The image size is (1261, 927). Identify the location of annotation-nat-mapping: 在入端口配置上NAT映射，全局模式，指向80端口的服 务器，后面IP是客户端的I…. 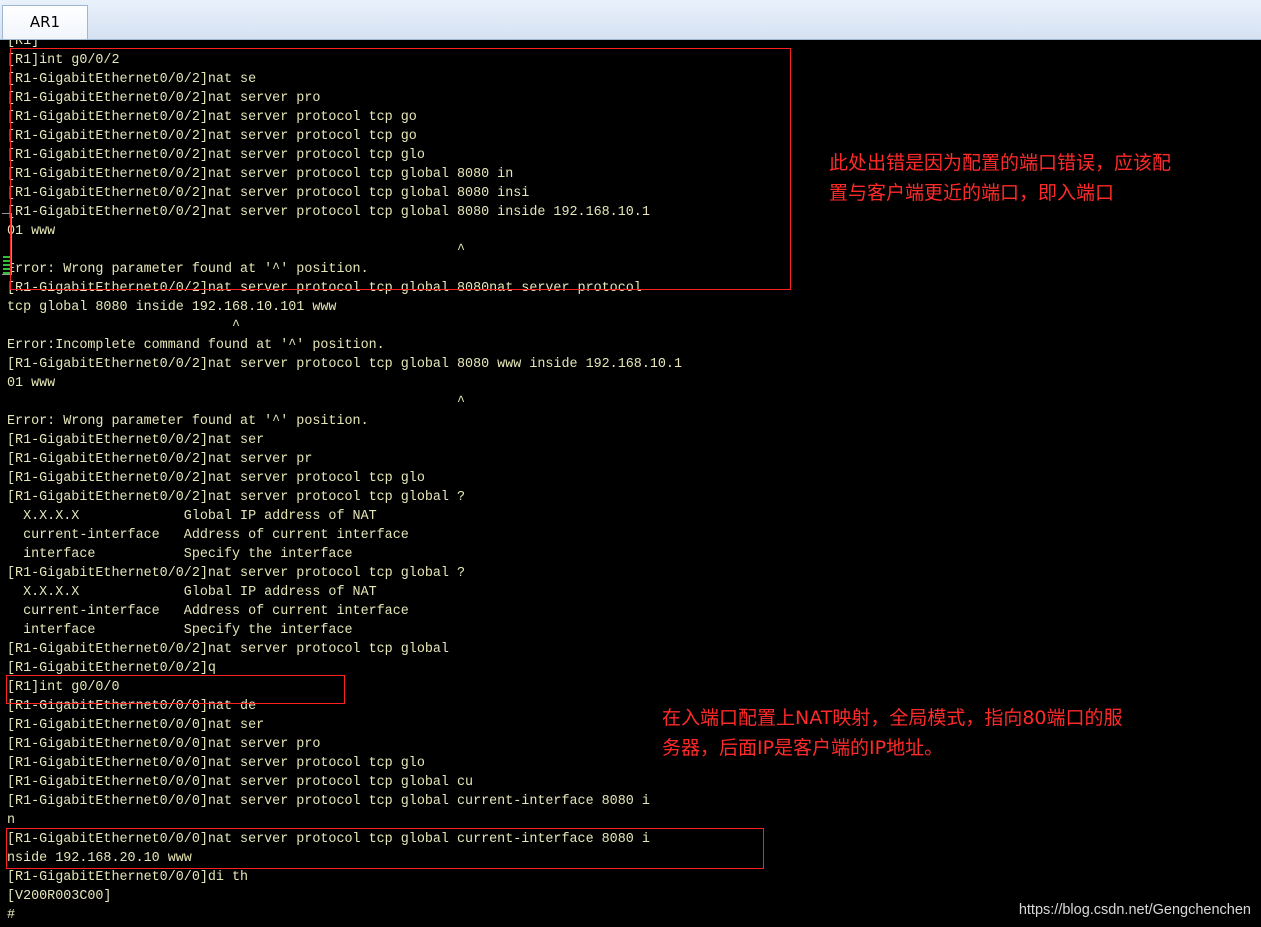
(892, 733).